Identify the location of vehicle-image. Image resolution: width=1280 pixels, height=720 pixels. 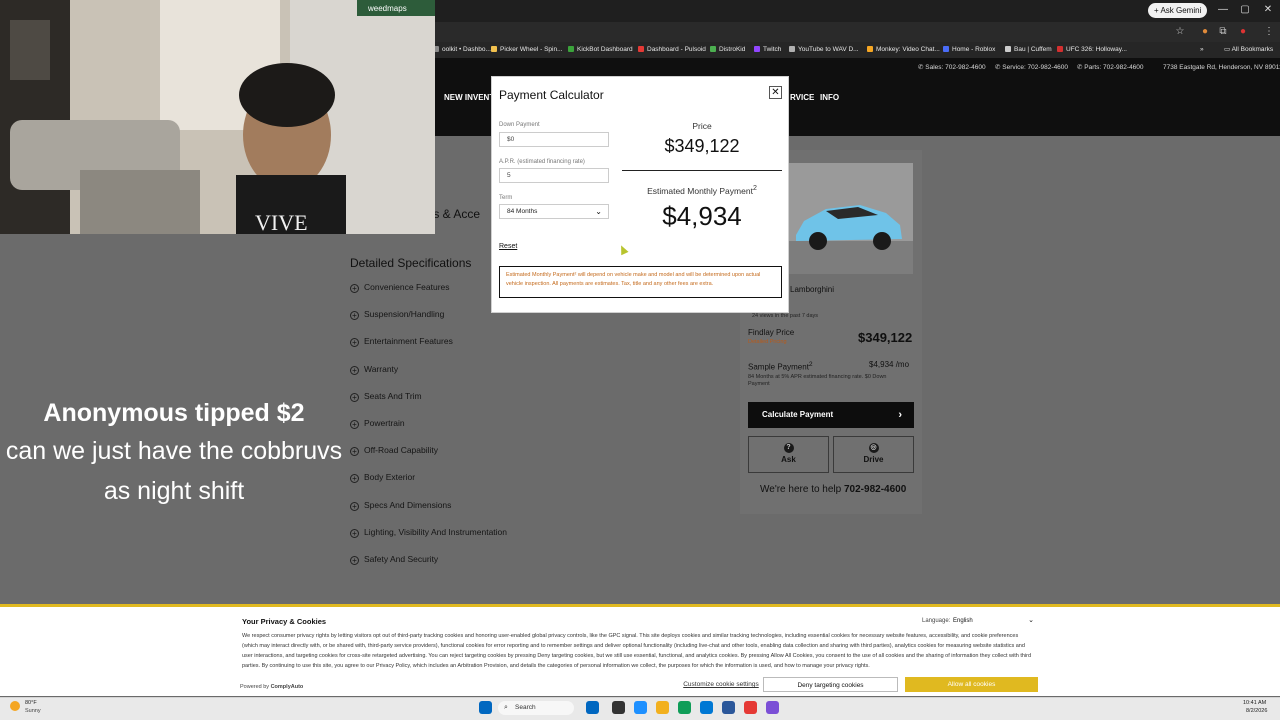
(847, 218).